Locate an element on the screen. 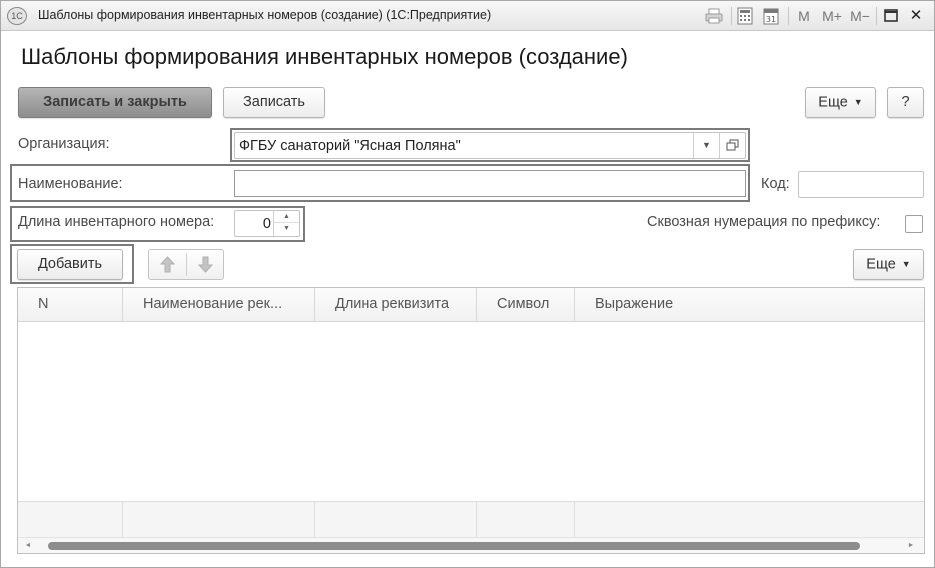  column-header-attribute-length: Длина реквизита is located at coordinates (396, 304).